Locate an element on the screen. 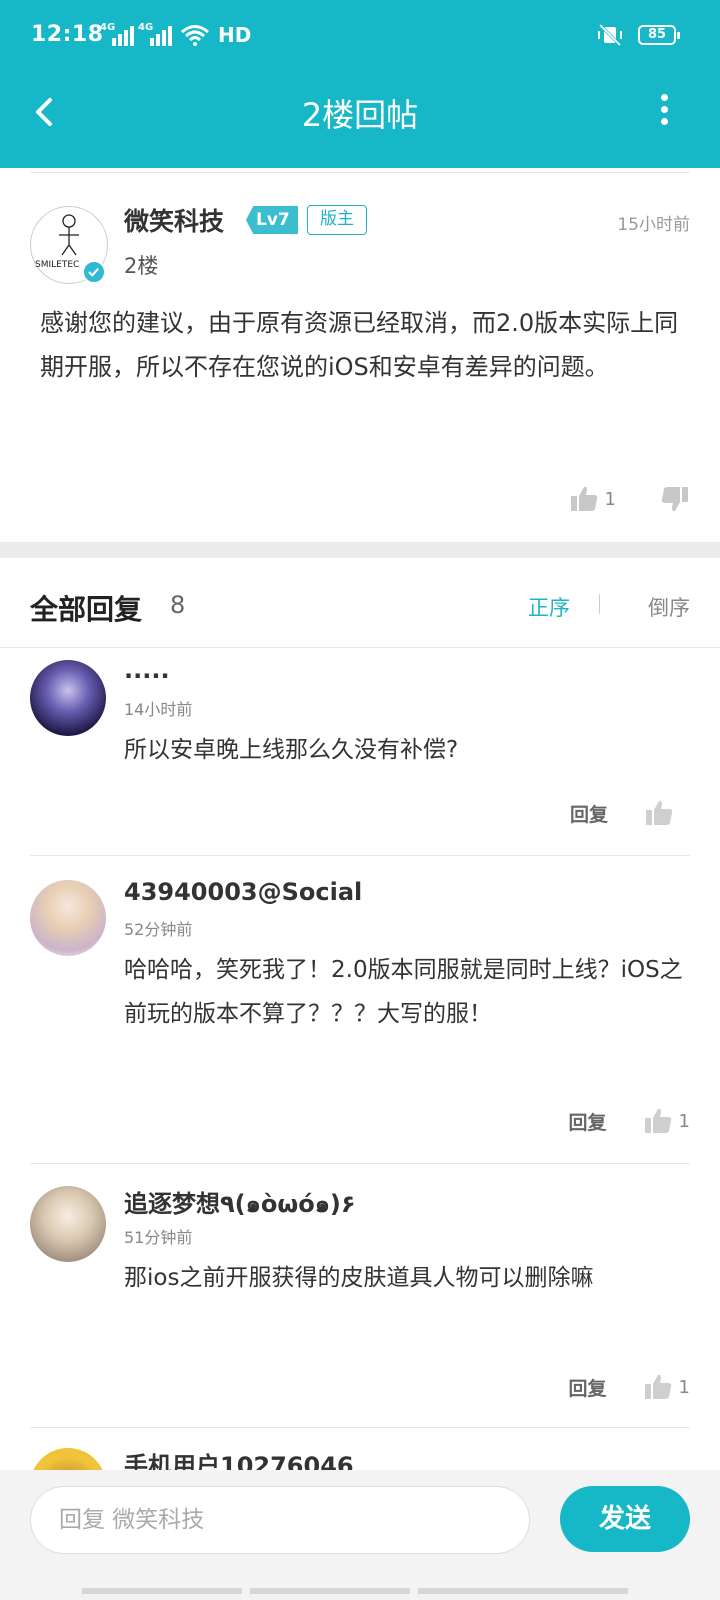  nav-bar: 2楼回帖 is located at coordinates (360, 120).